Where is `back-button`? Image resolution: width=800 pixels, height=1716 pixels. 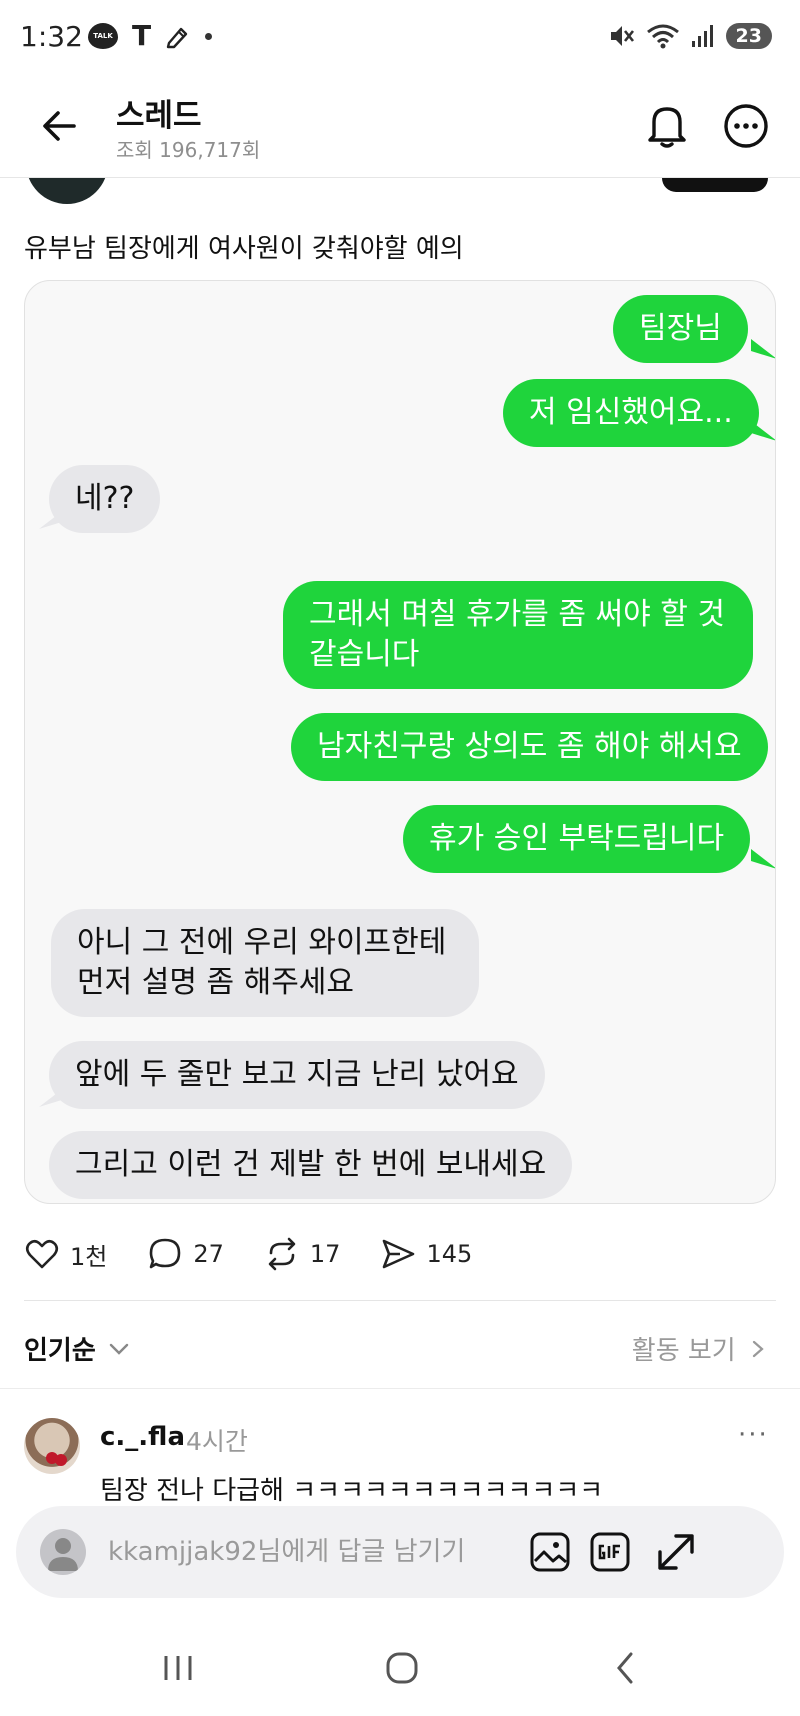
back-button is located at coordinates (60, 126).